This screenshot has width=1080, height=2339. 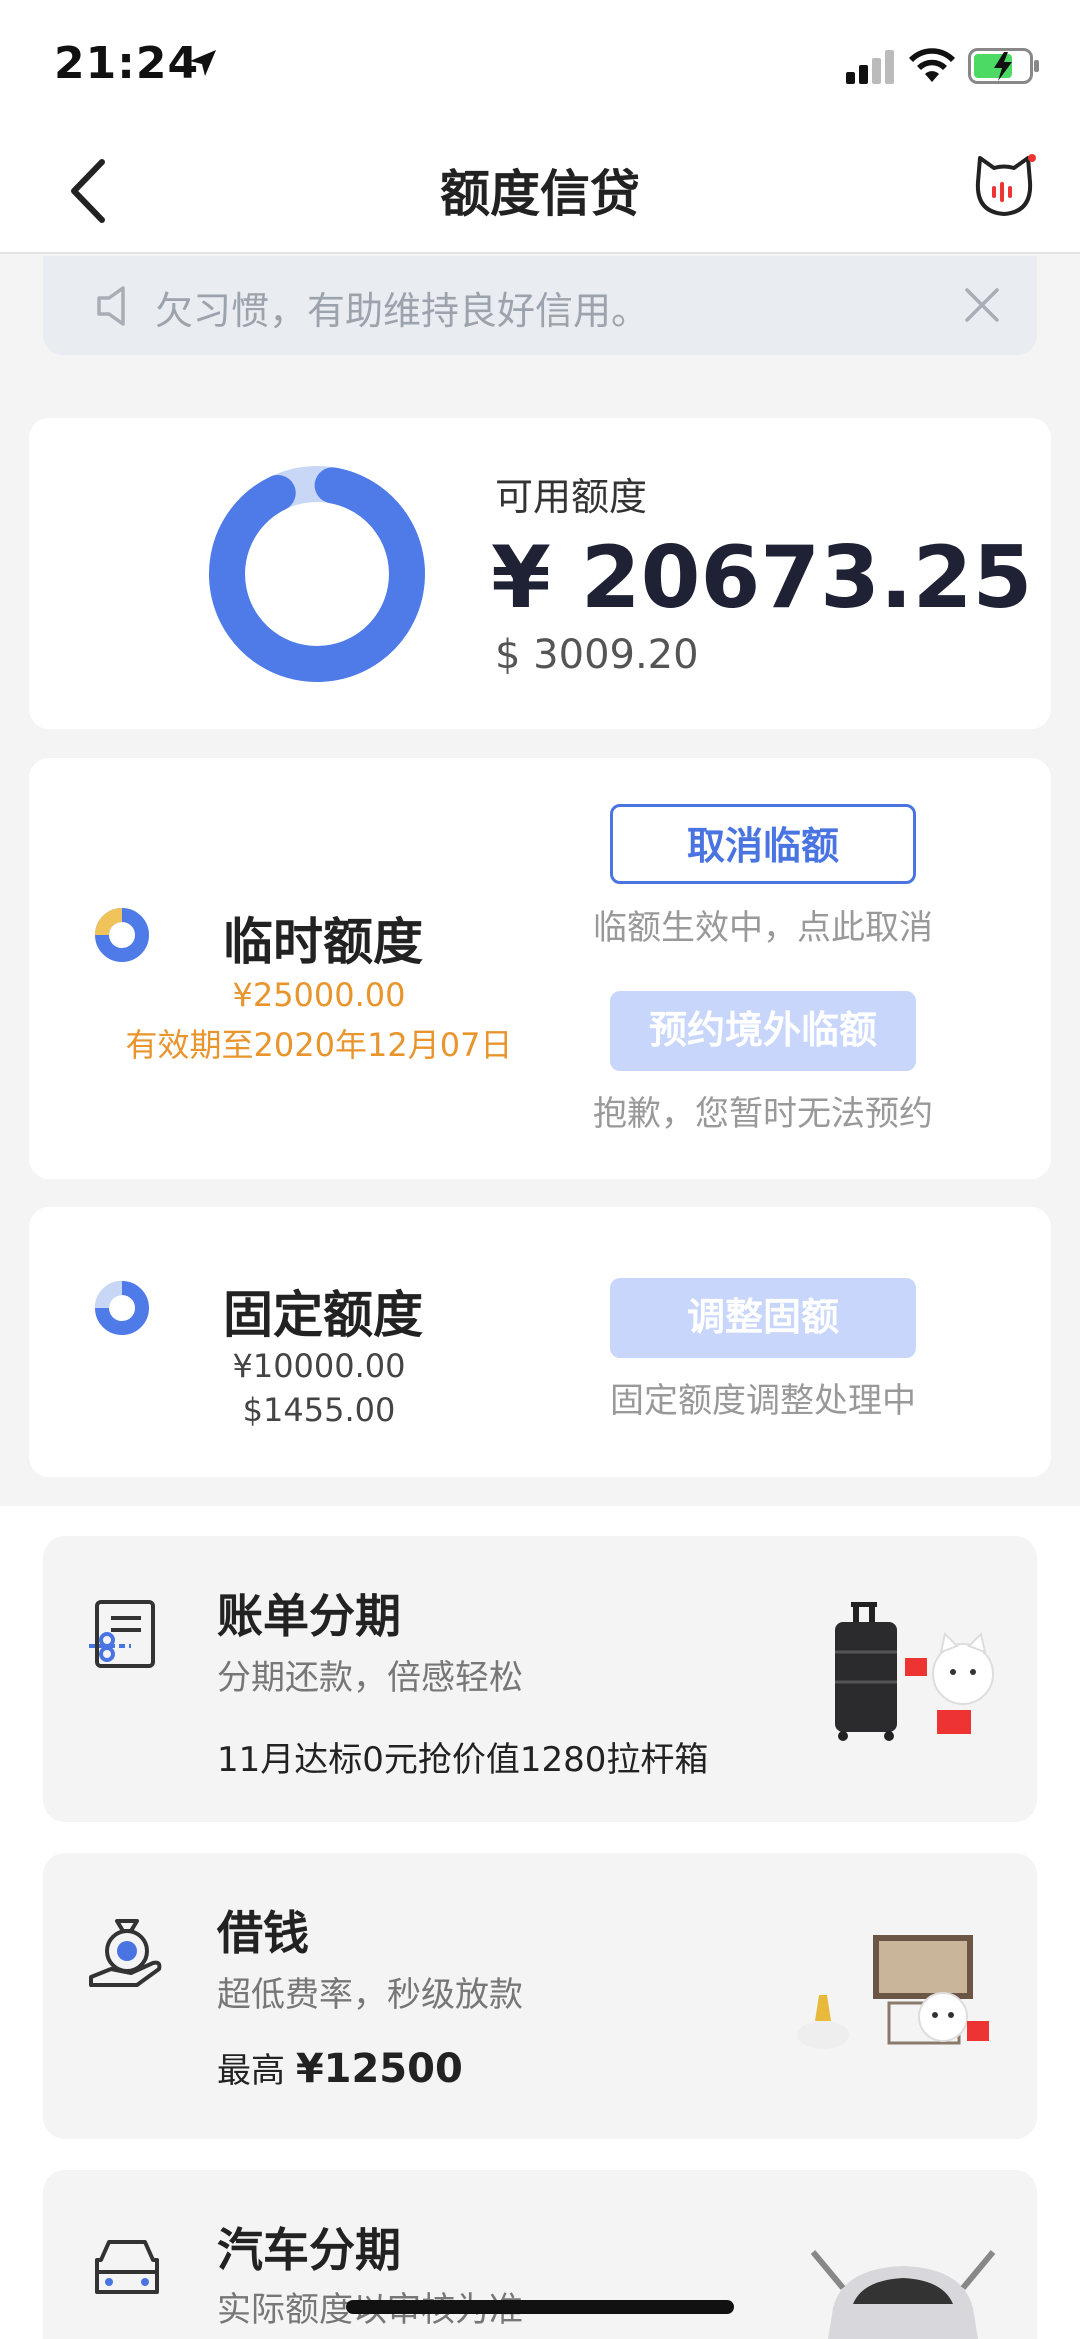 What do you see at coordinates (763, 928) in the screenshot?
I see `cancel-temp-quota-note: 临额生效中，点此取消` at bounding box center [763, 928].